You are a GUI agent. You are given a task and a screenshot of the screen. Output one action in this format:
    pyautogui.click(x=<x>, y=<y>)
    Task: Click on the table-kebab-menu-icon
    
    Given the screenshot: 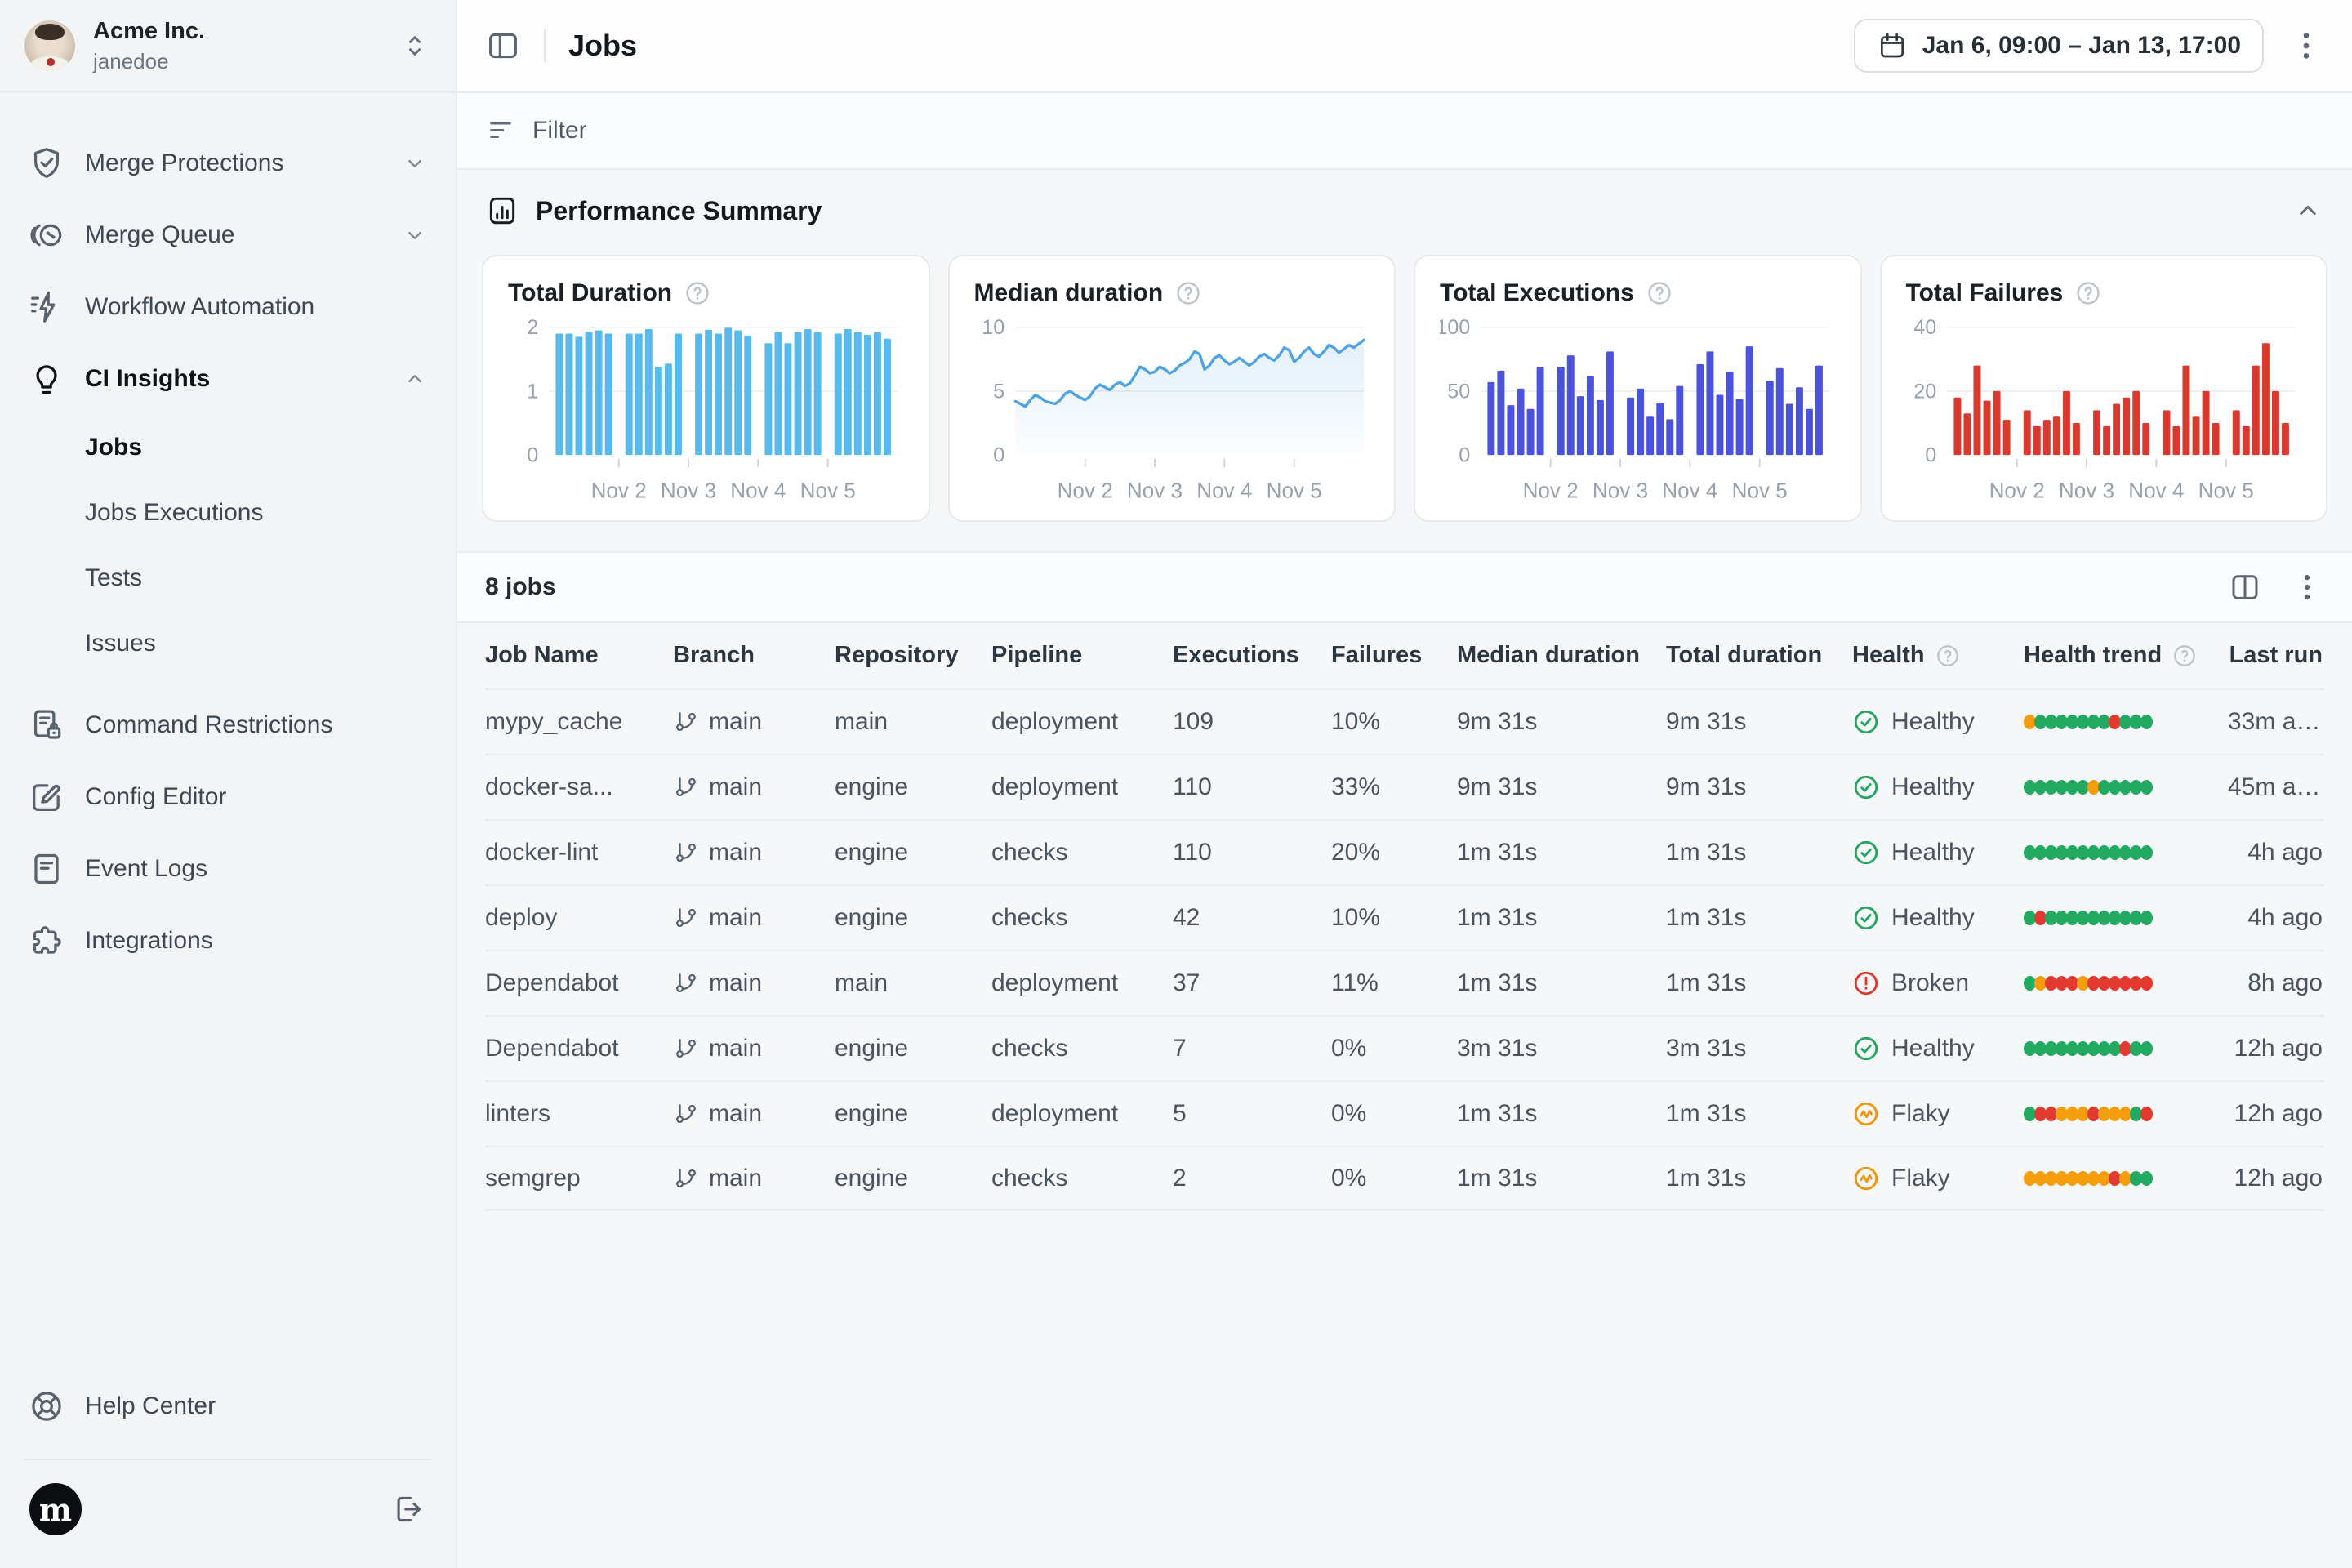 What is the action you would take?
    pyautogui.click(x=2307, y=587)
    